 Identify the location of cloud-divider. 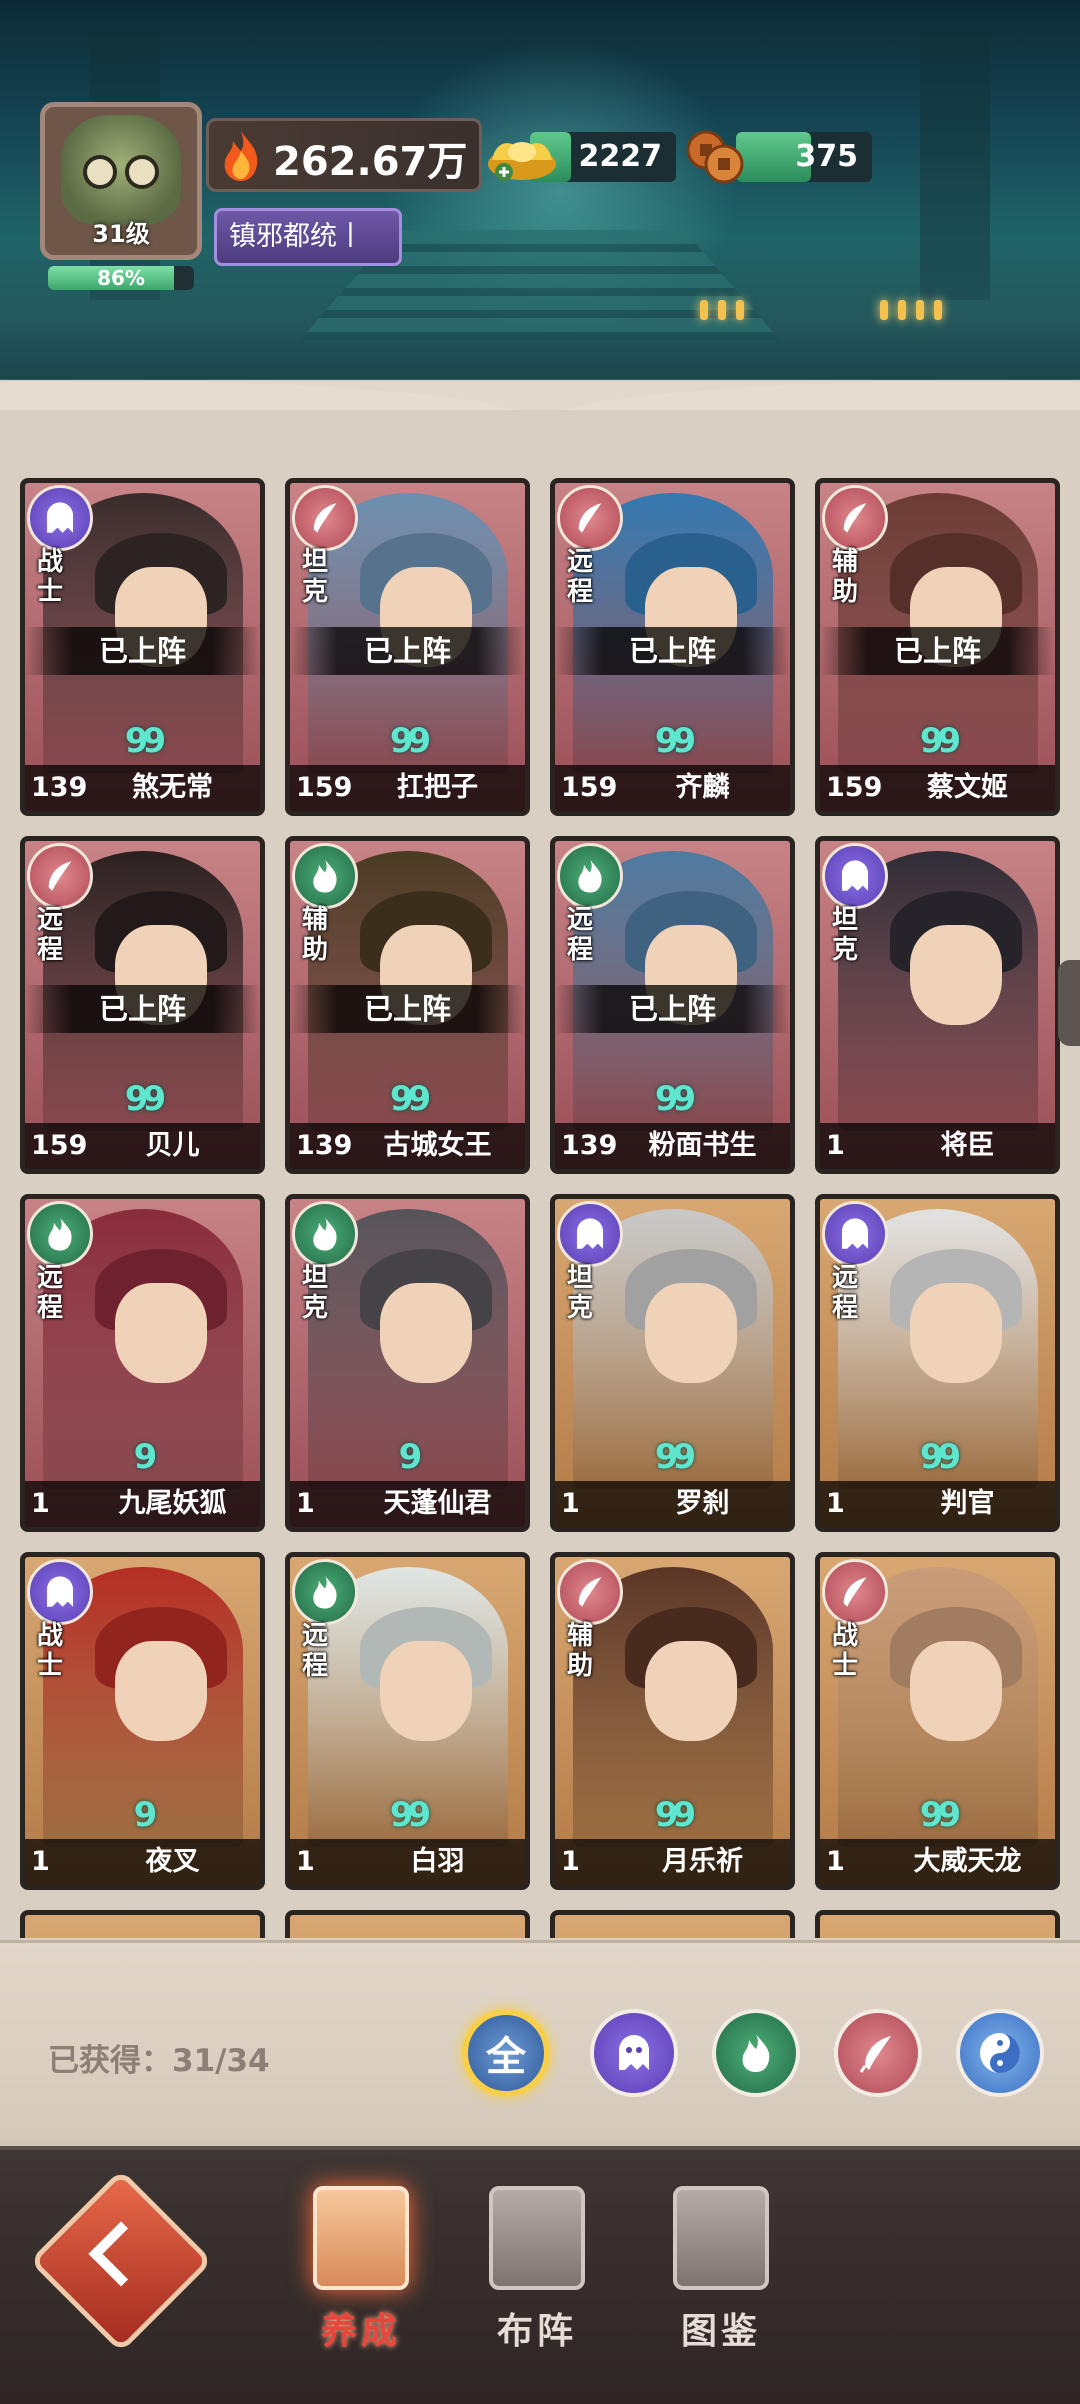
(540, 370).